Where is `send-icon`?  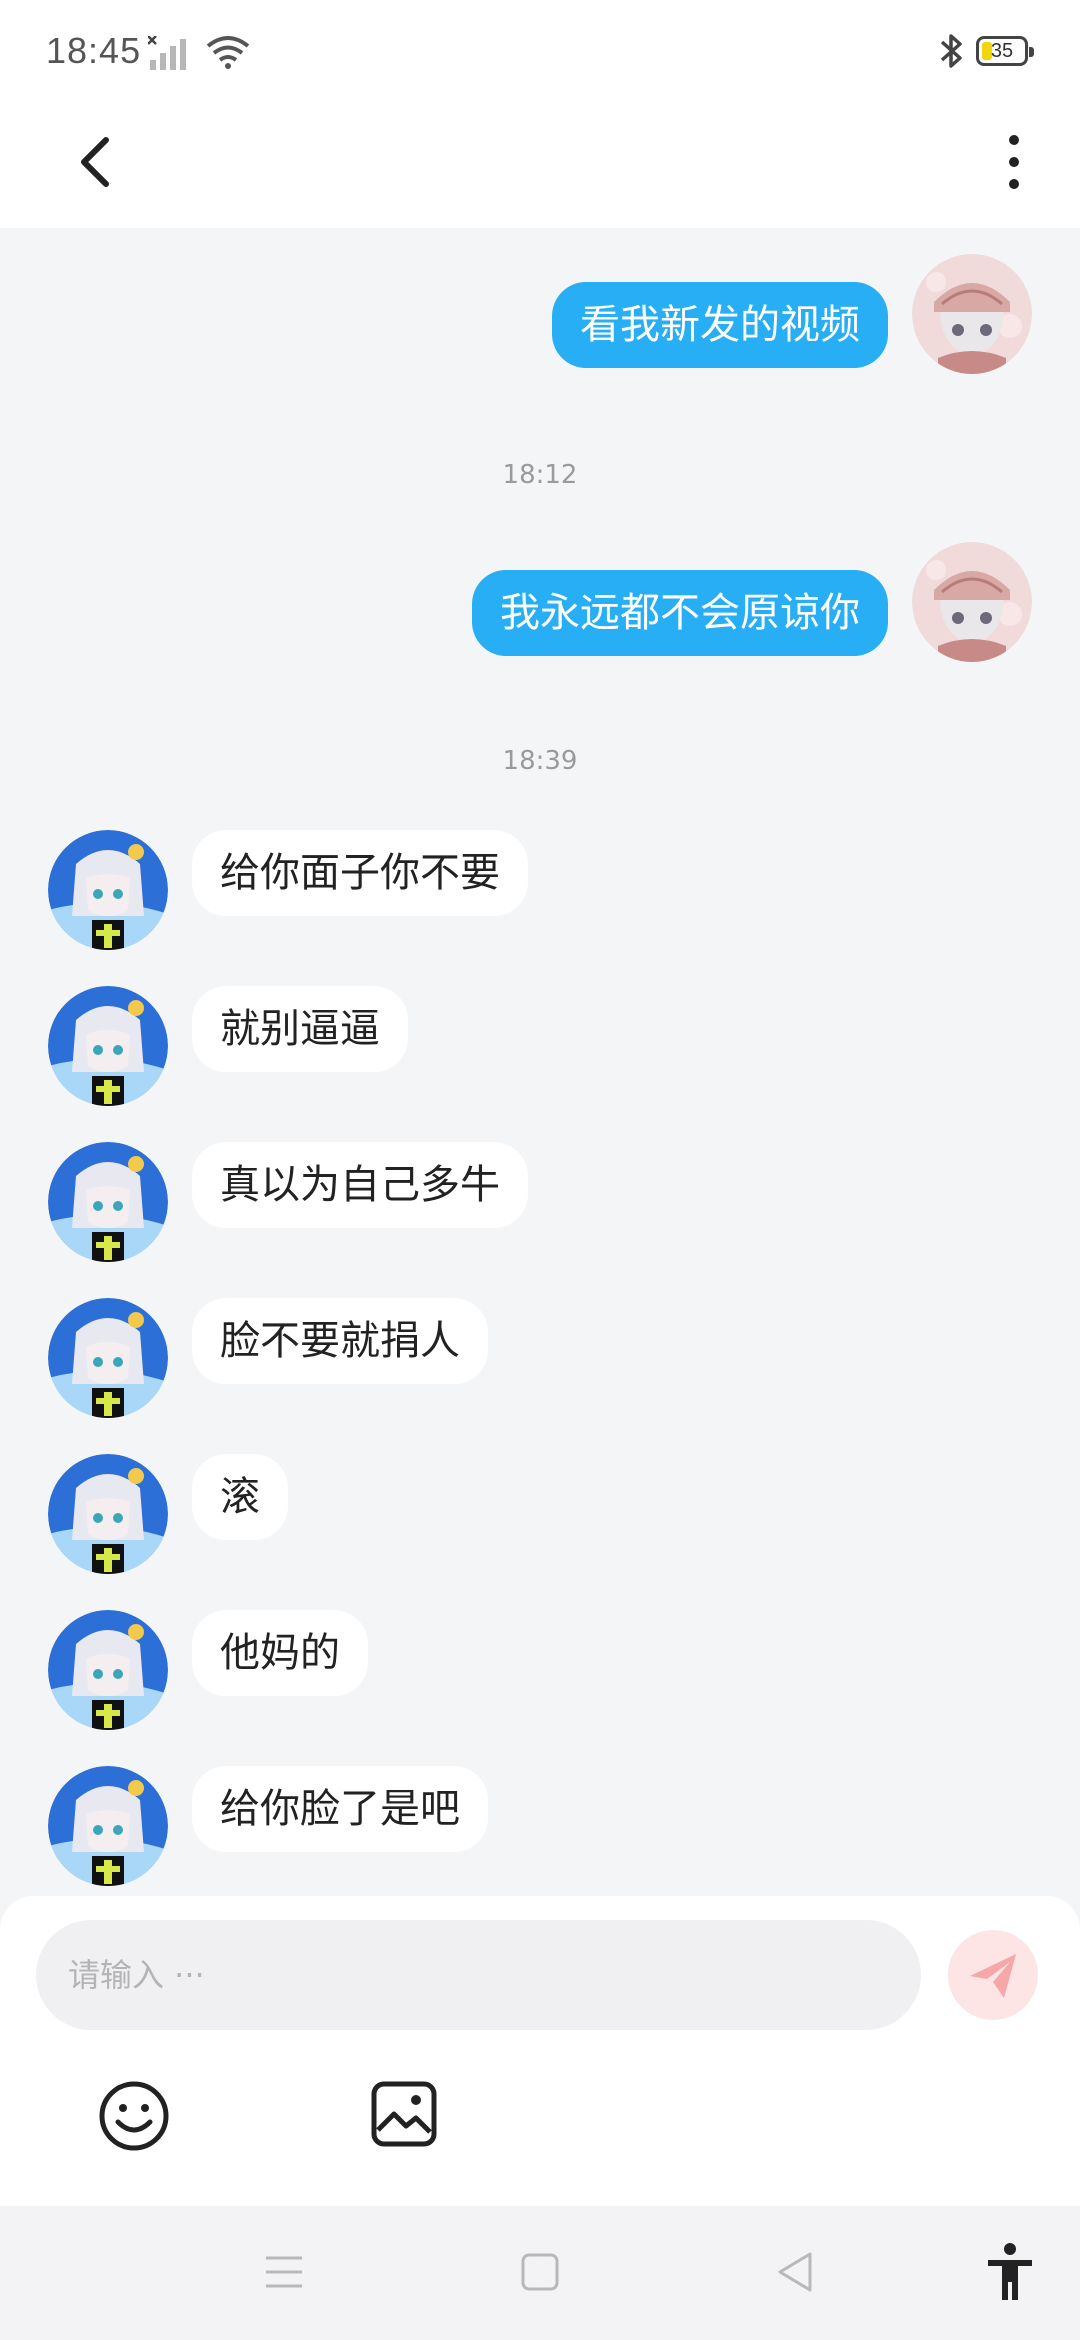 send-icon is located at coordinates (993, 1976).